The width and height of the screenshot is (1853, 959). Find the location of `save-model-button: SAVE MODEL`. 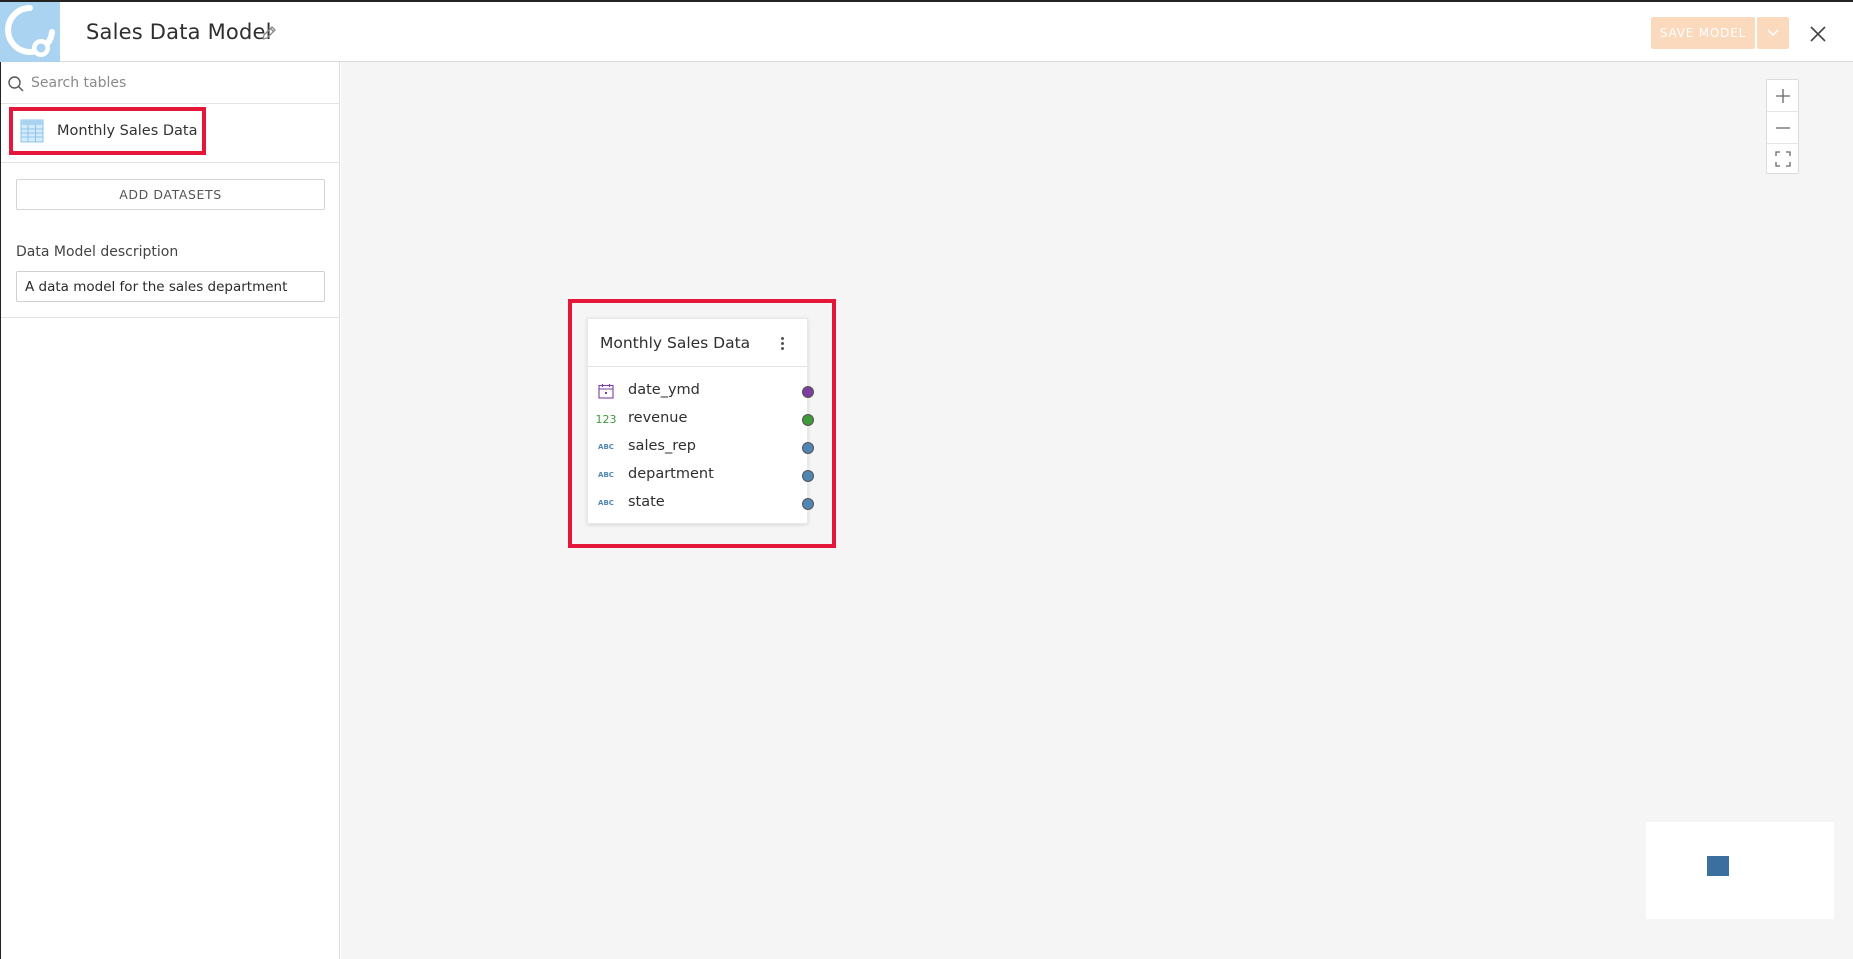

save-model-button: SAVE MODEL is located at coordinates (1703, 33).